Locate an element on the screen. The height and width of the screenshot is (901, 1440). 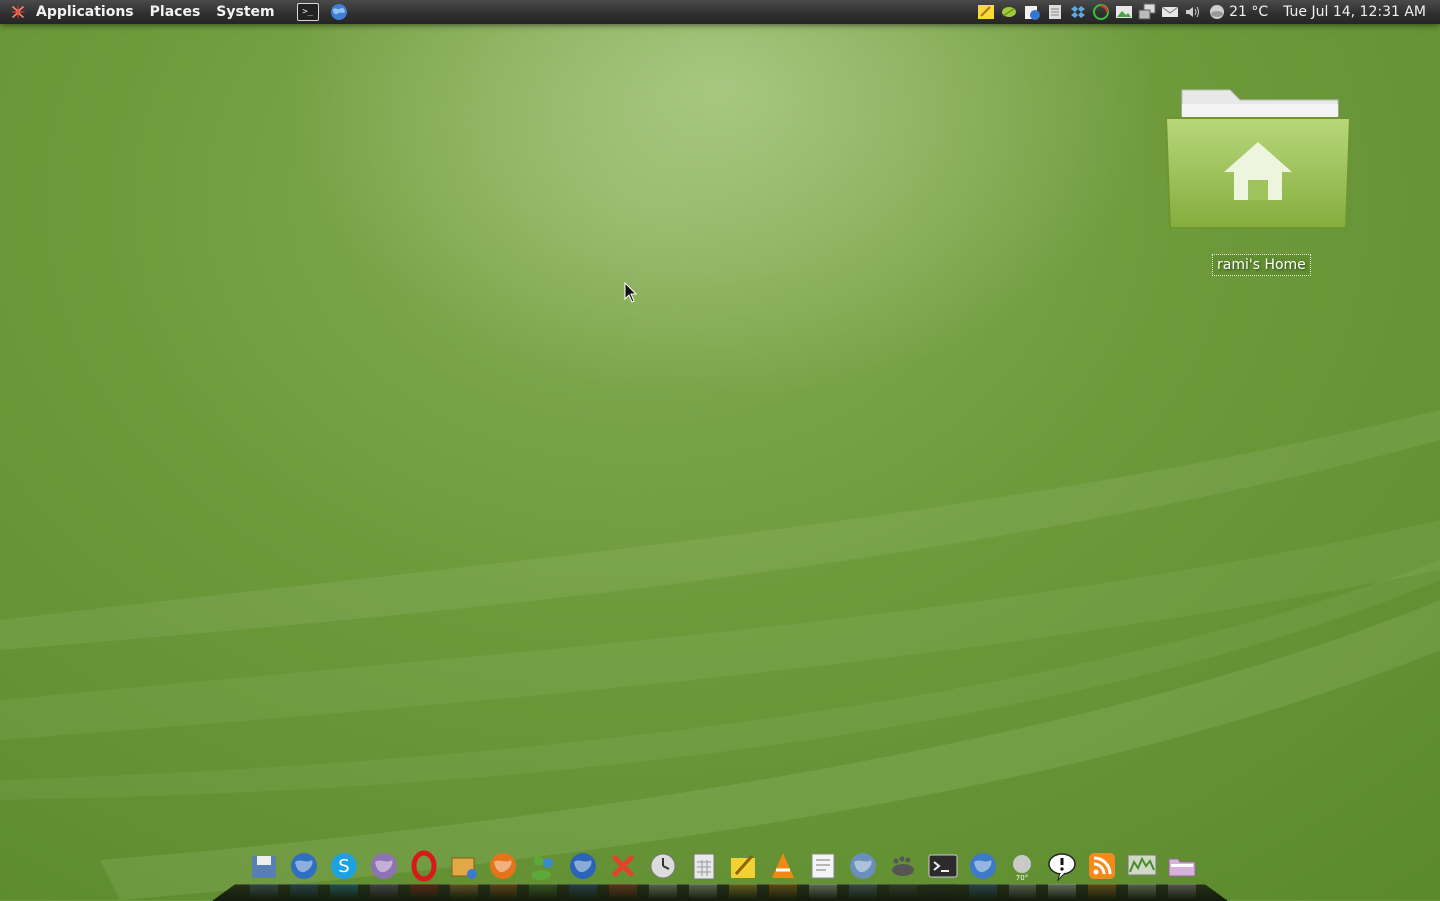
menu-applications: Applications is located at coordinates (85, 12).